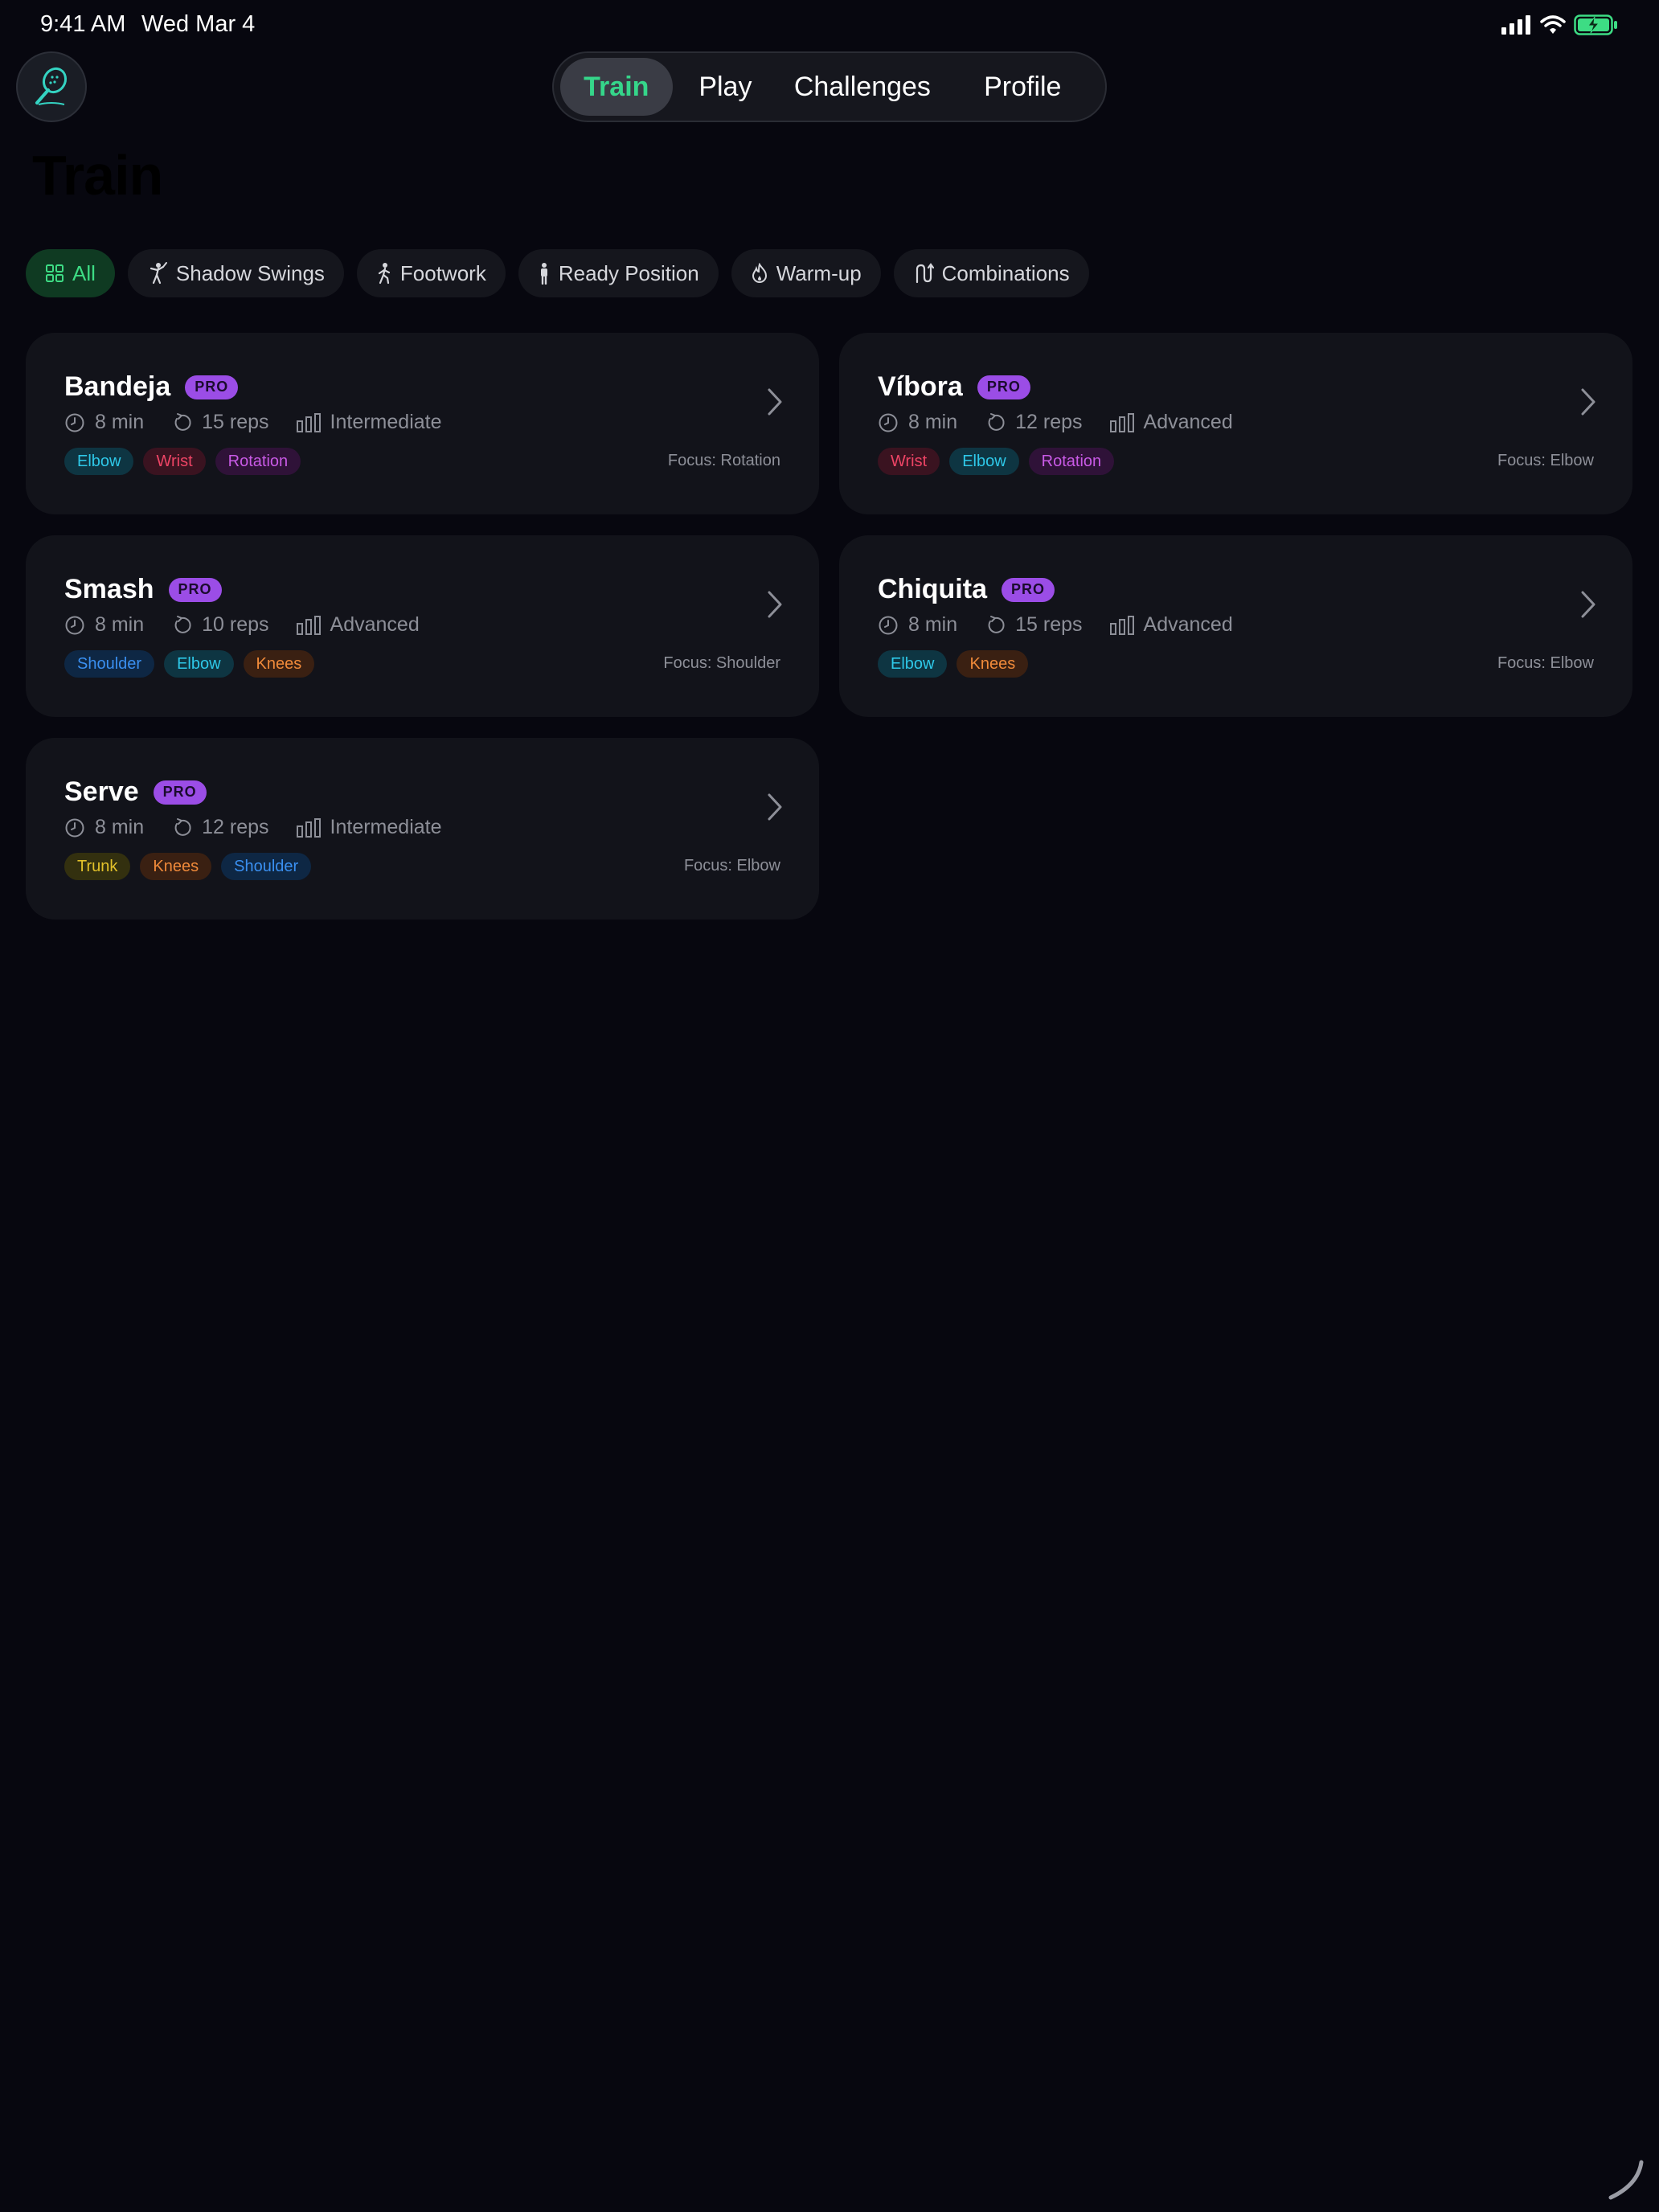 The image size is (1659, 2212). I want to click on drill-meta: 8 min 15 reps Intermediate, so click(253, 422).